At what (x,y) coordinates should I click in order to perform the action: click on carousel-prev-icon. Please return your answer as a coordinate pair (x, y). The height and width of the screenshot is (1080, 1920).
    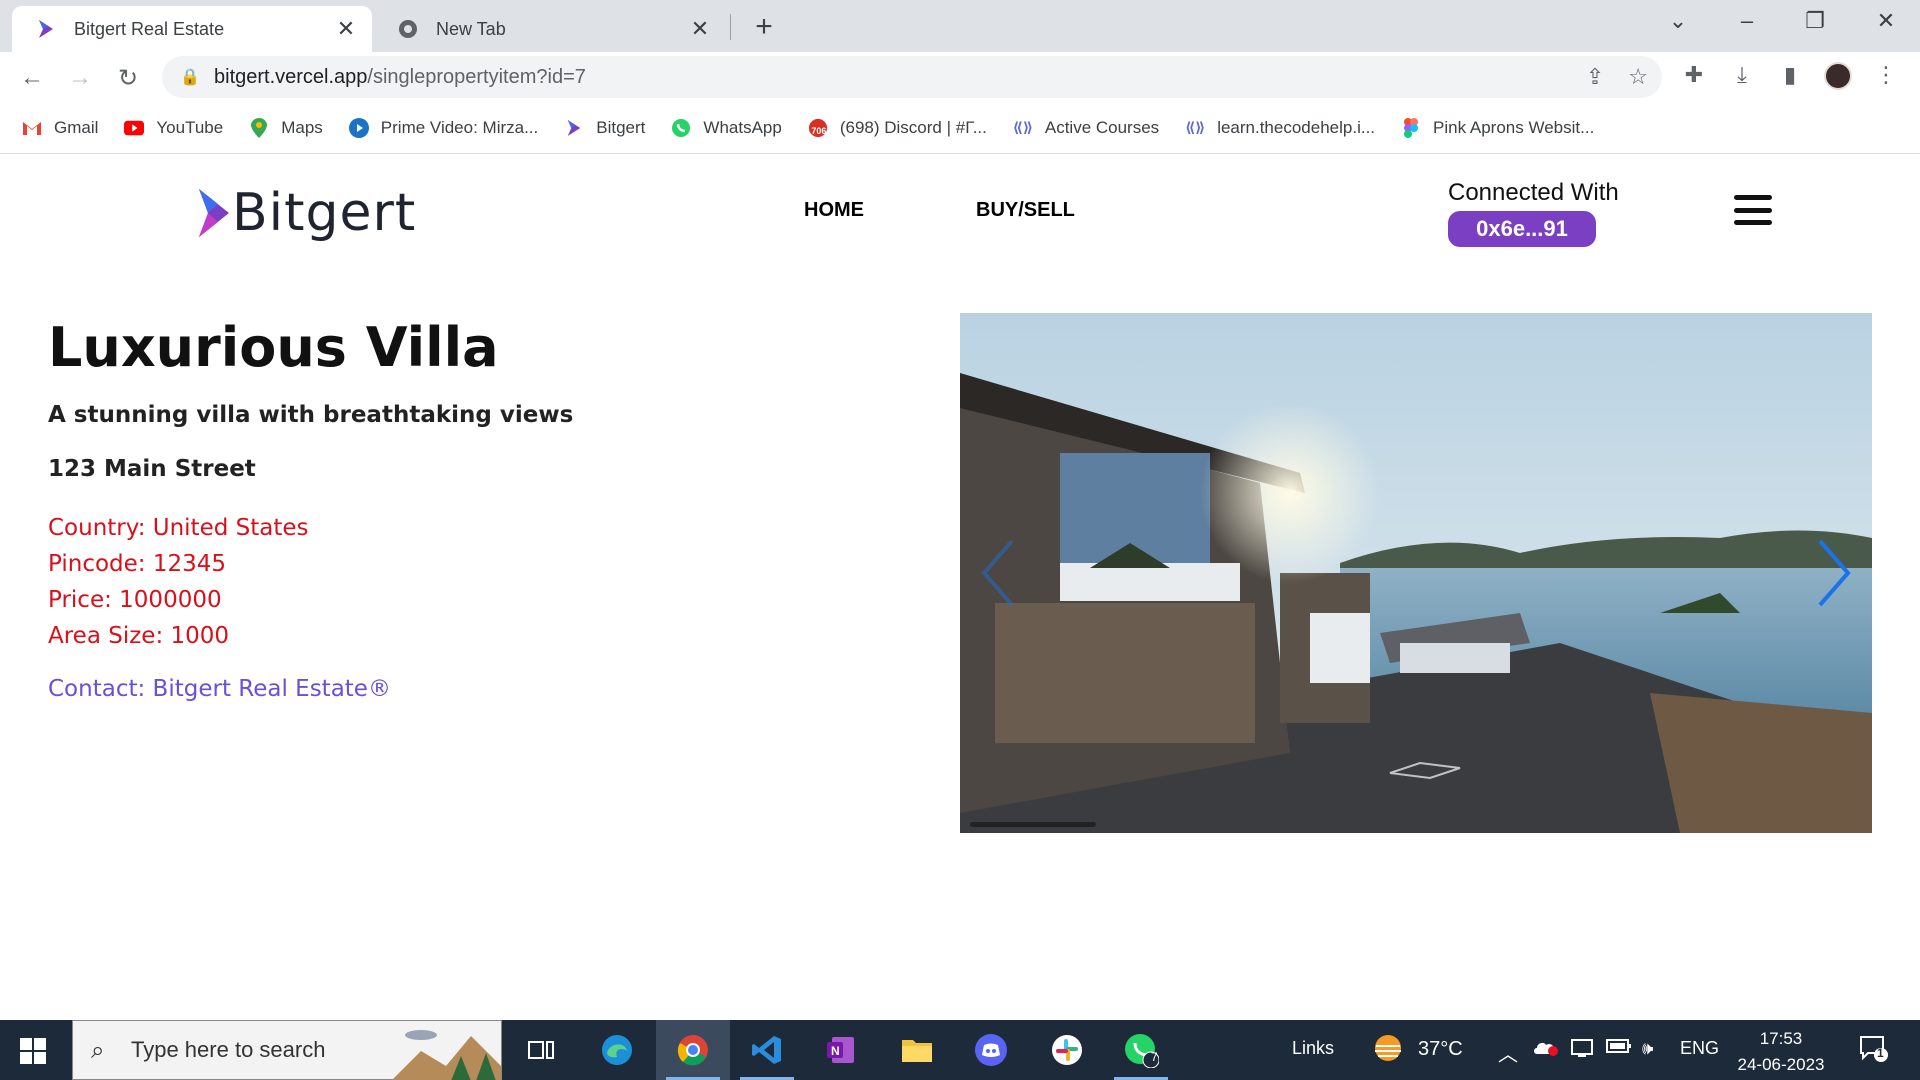
    Looking at the image, I should click on (999, 573).